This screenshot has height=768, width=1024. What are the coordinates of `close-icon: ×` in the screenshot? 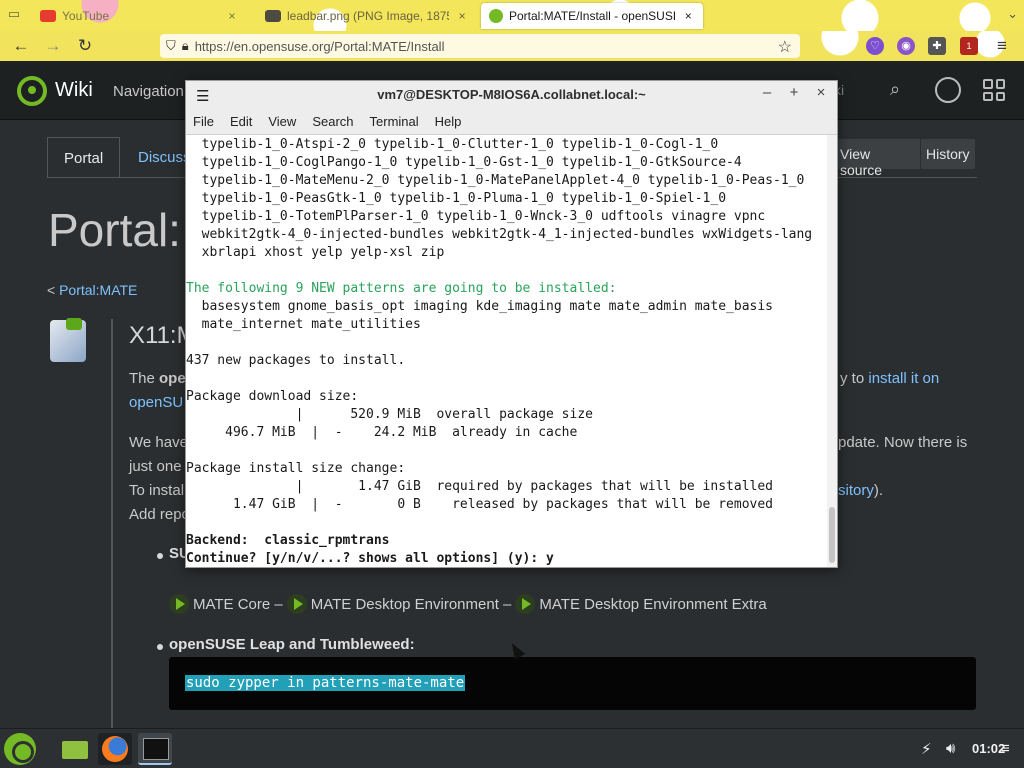 It's located at (821, 94).